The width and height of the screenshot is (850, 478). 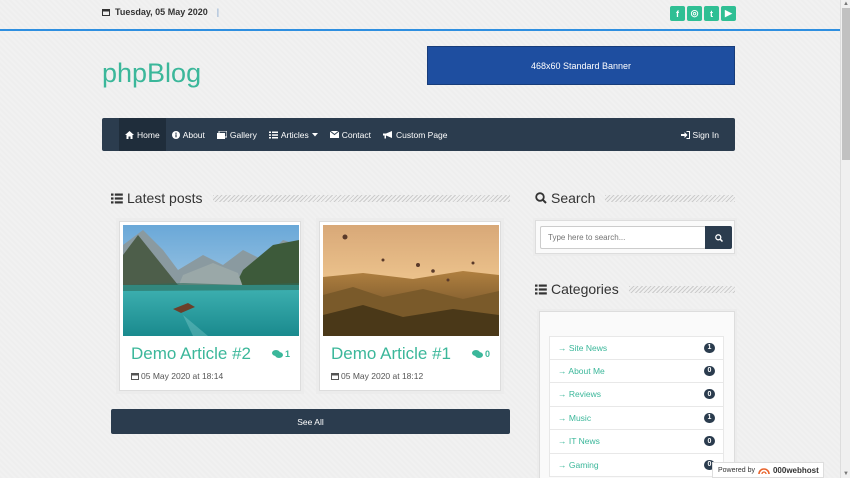 I want to click on webhost-logo-icon, so click(x=764, y=470).